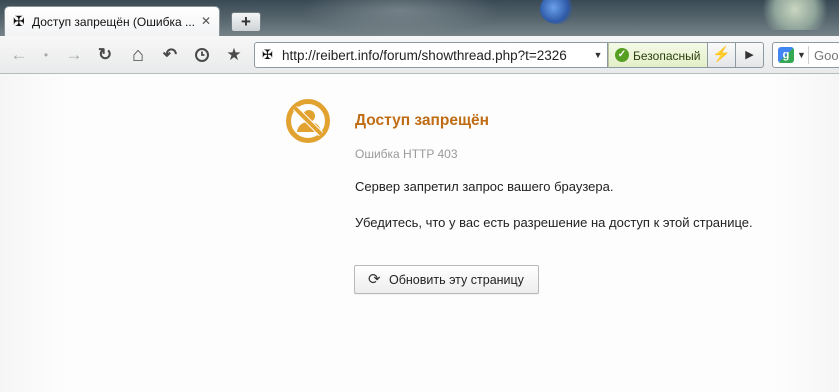 The height and width of the screenshot is (392, 839). What do you see at coordinates (722, 55) in the screenshot?
I see `lightning-extension-button: ⚡` at bounding box center [722, 55].